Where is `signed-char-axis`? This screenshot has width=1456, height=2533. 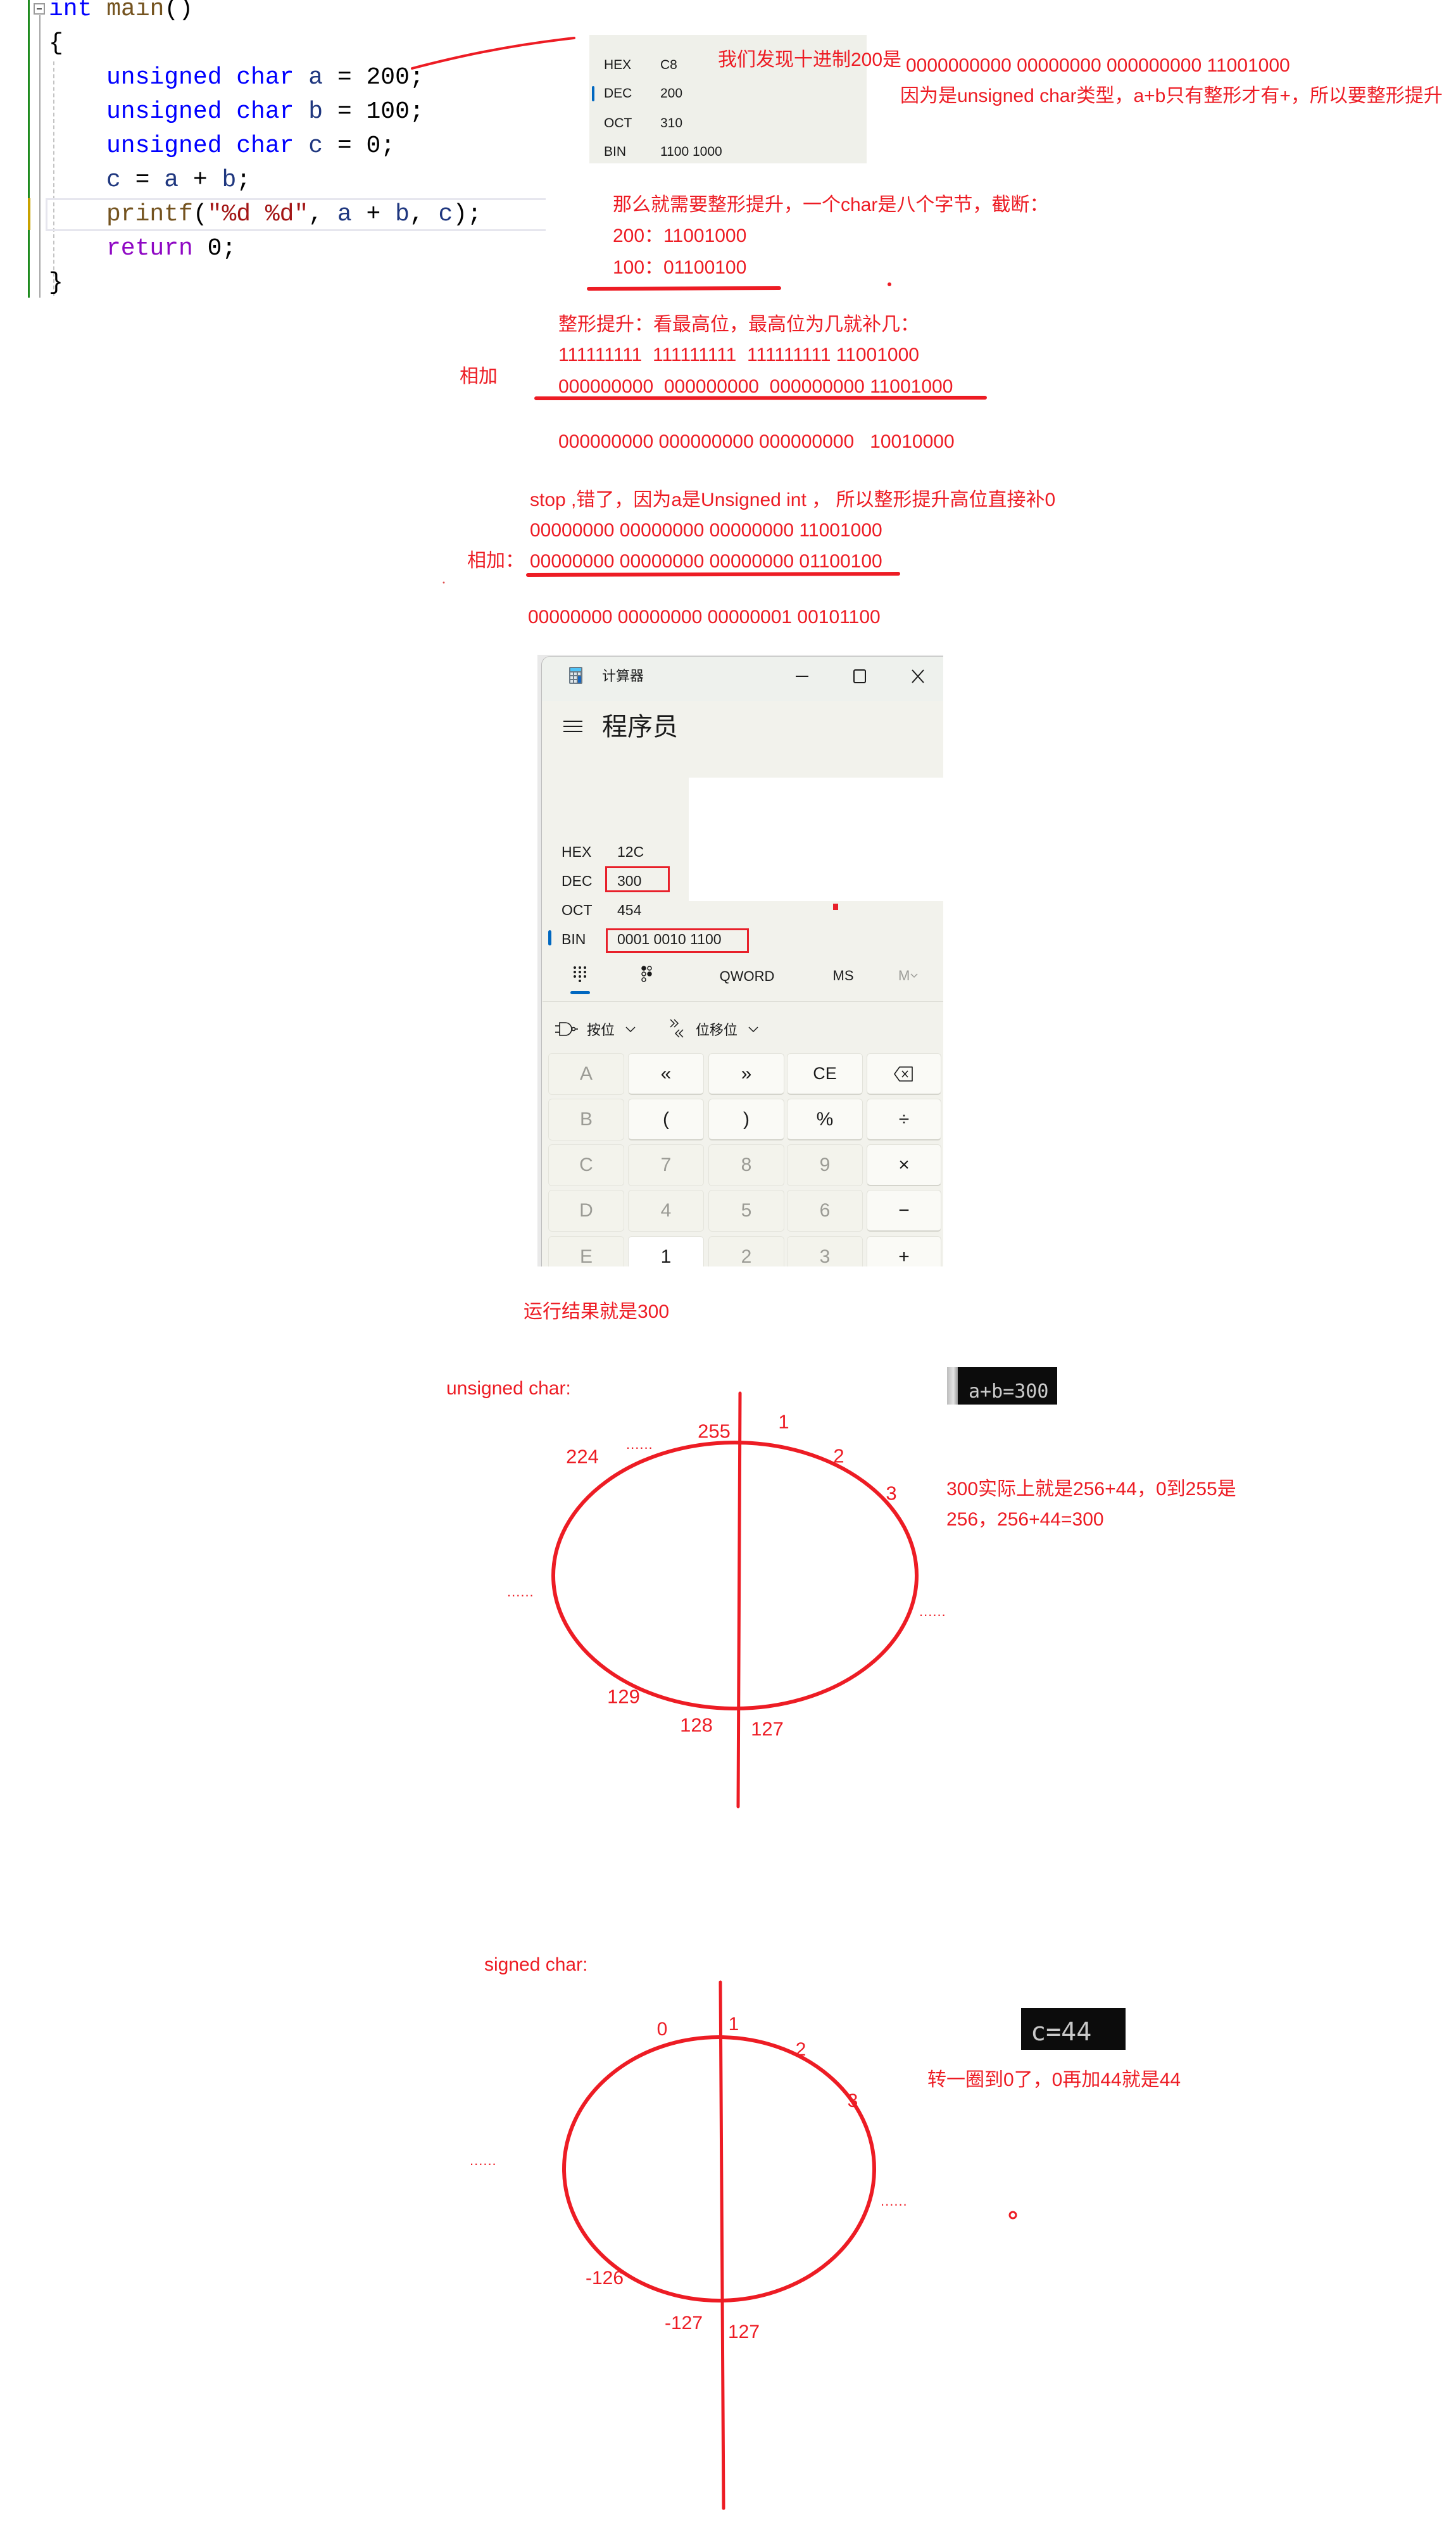 signed-char-axis is located at coordinates (722, 2245).